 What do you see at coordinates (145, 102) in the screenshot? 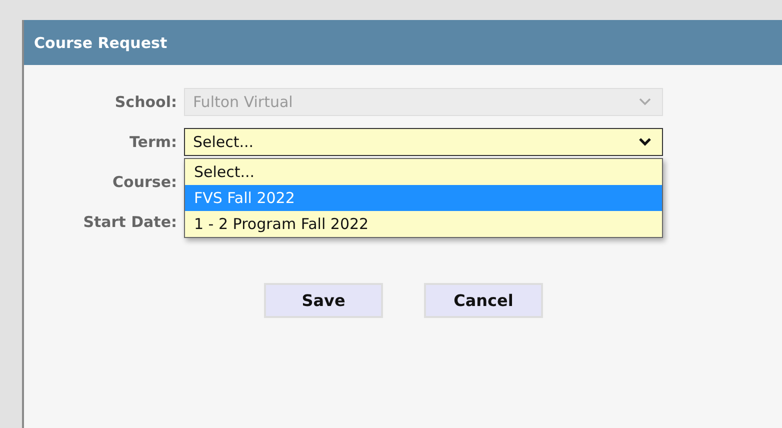
I see `field-label: School:` at bounding box center [145, 102].